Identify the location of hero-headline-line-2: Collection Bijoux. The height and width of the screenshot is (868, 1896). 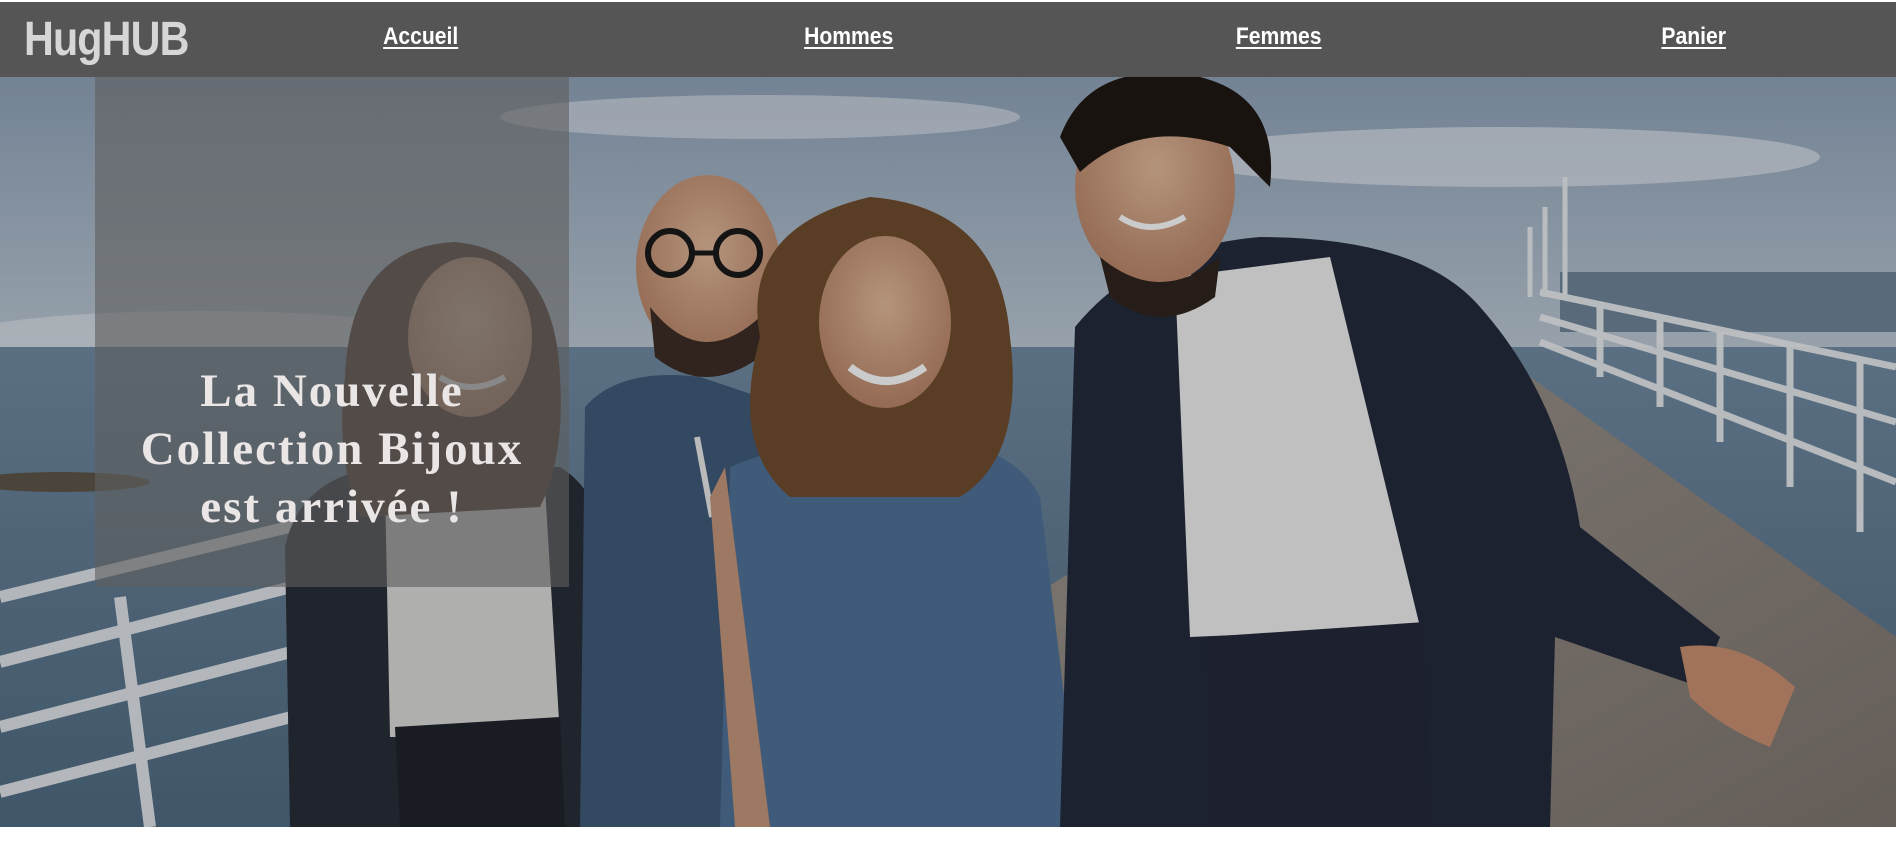
(332, 449).